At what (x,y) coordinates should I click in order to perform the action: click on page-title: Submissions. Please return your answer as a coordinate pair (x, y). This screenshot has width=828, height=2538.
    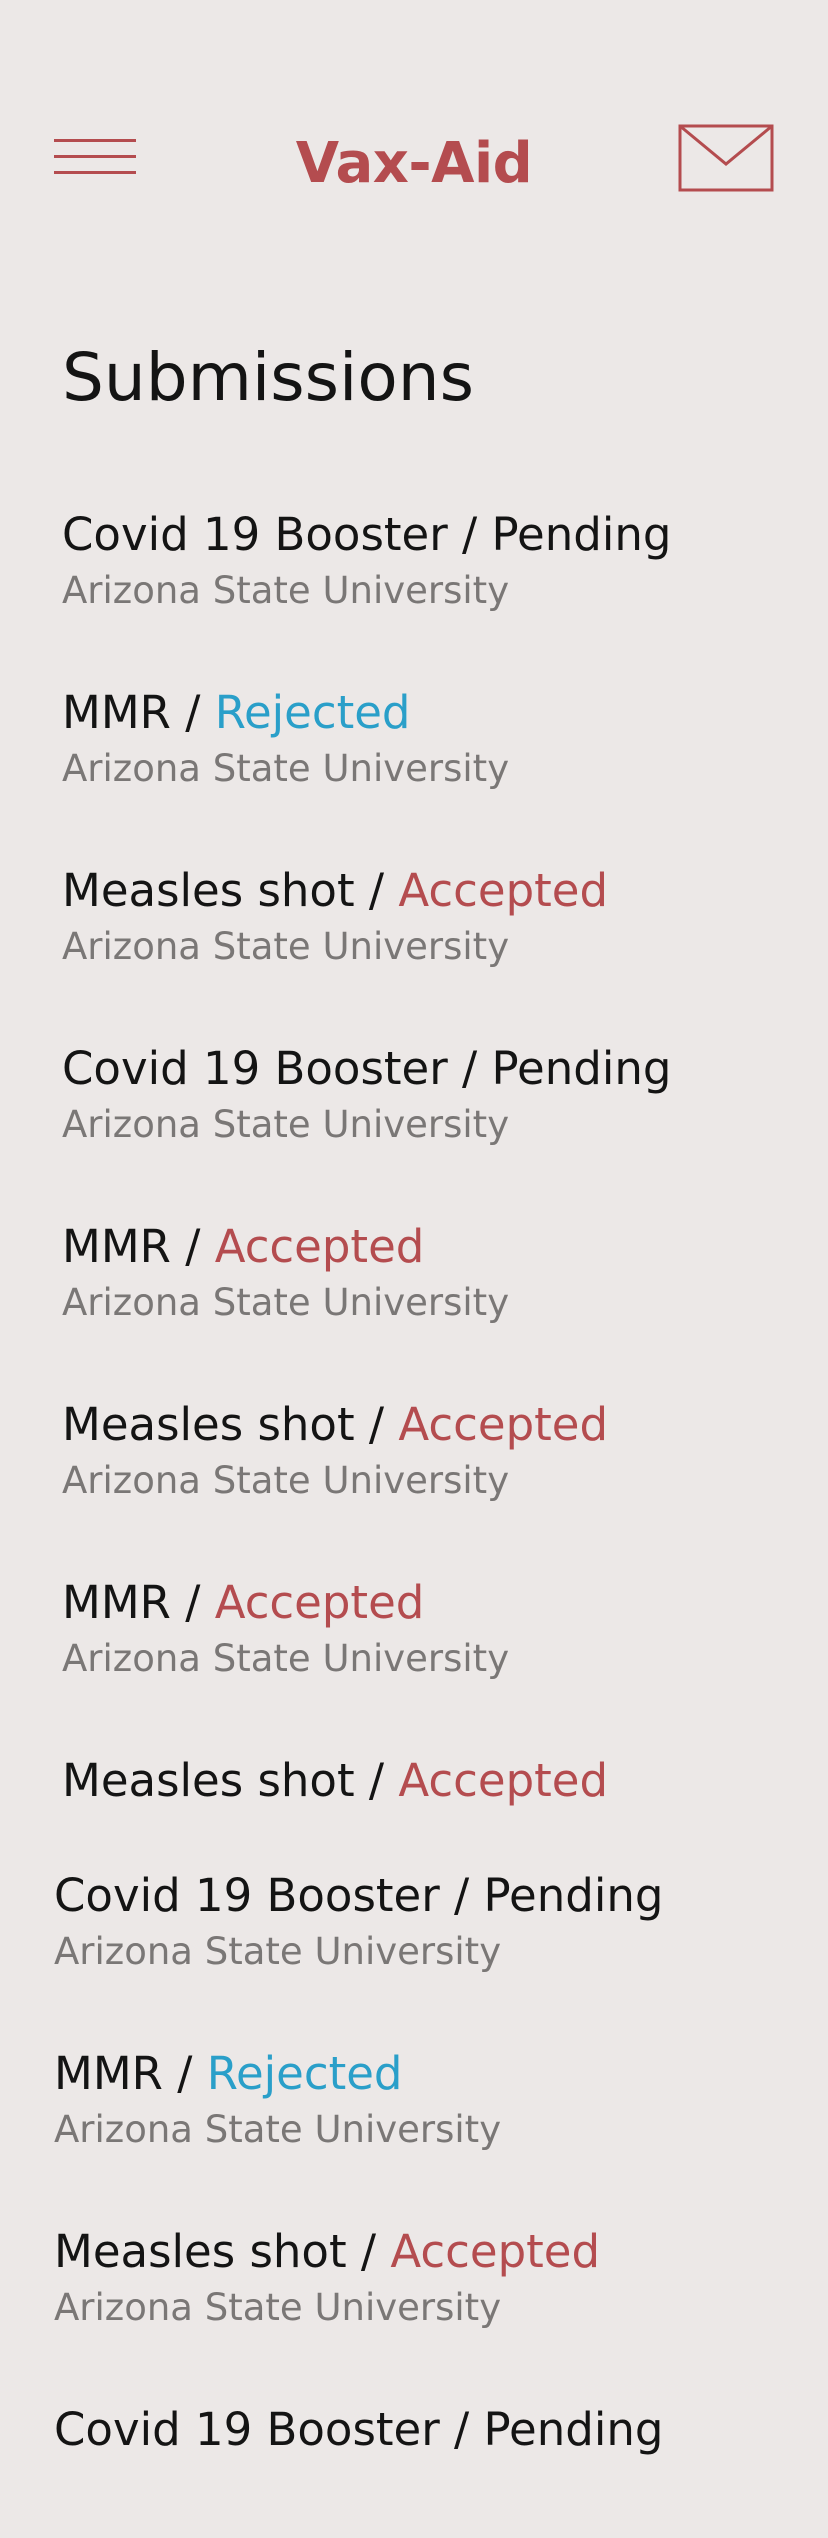
    Looking at the image, I should click on (268, 377).